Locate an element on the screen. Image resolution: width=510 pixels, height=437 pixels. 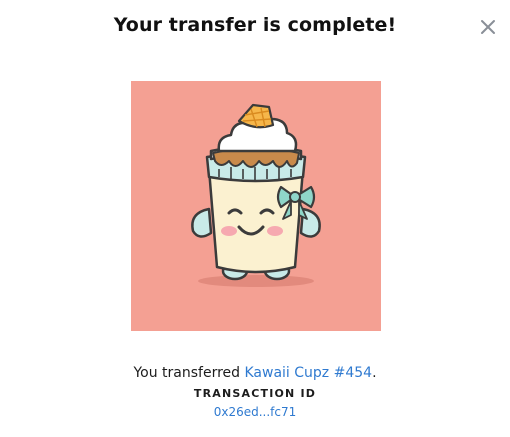
summary-suffix: . is located at coordinates (374, 373).